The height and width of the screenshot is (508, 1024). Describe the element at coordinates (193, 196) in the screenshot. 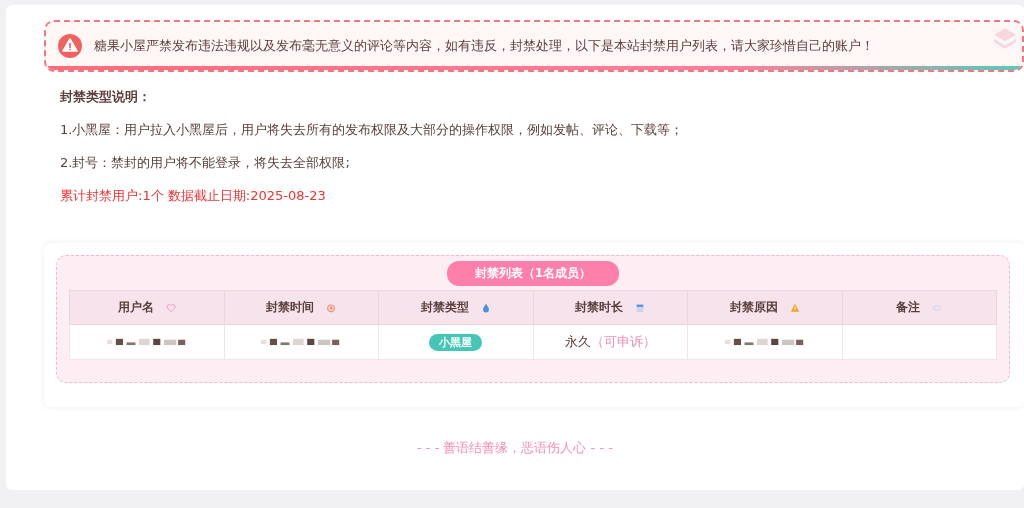

I see `summary-text: 累计封禁用户:1个 数据截止日期:2025-08-23` at that location.